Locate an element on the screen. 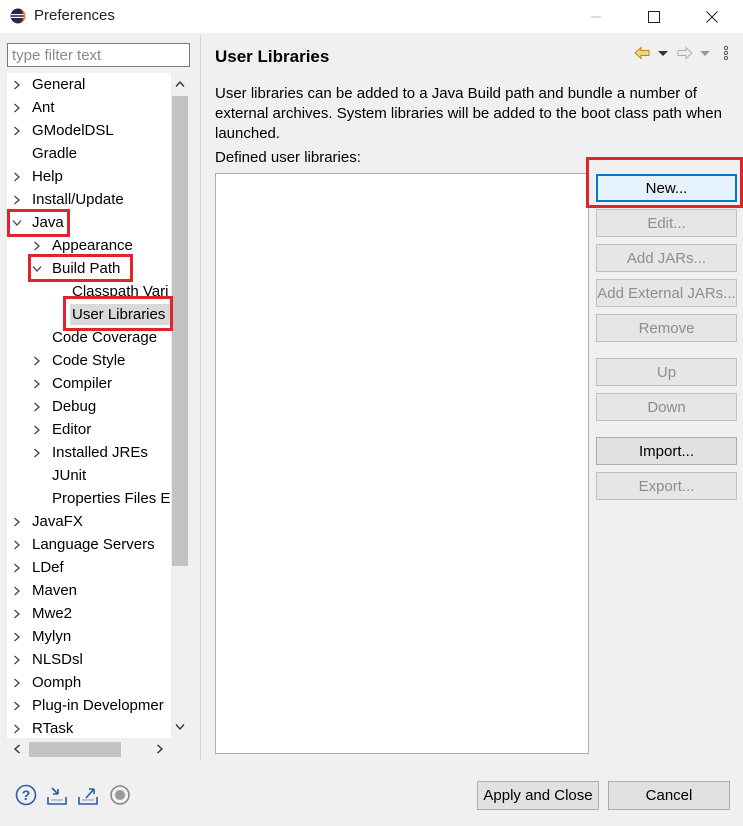 This screenshot has width=743, height=826. horizontal-scroll-thumb is located at coordinates (75, 749).